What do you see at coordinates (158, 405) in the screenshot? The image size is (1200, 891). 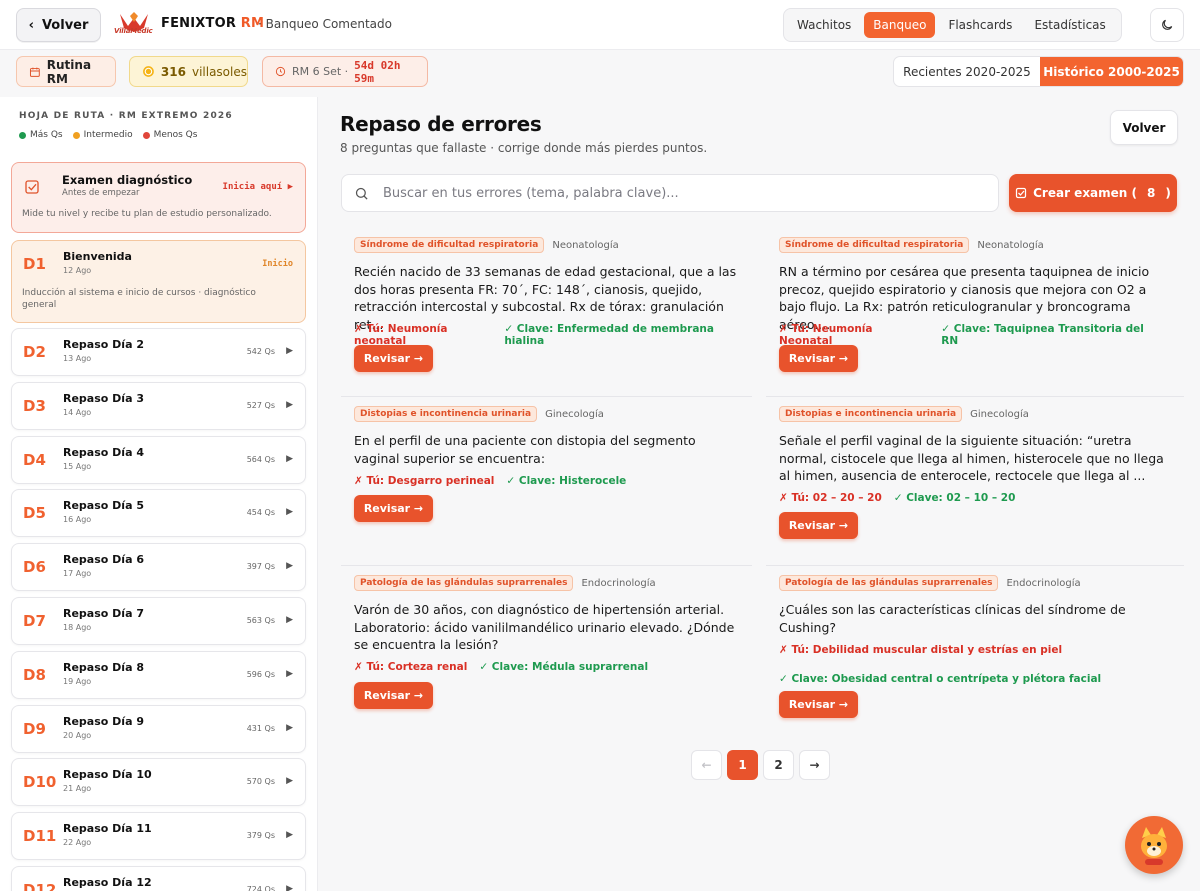 I see `day-card: D3 Repaso Día 3 14 Ago 527 Qs ▶` at bounding box center [158, 405].